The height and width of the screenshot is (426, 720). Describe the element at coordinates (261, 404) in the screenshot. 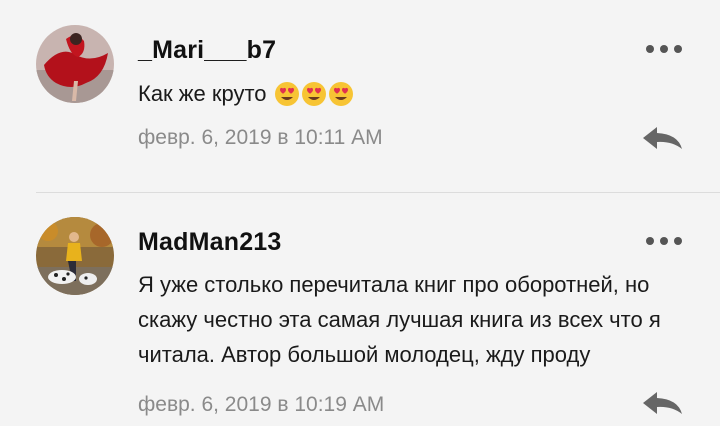

I see `timestamp: февр. 6, 2019 в 10:19 AM` at that location.